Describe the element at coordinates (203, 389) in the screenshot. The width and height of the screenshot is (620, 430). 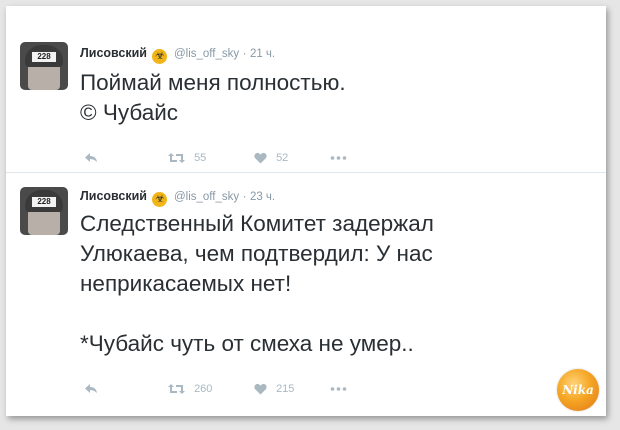
I see `retweet-count: 260` at that location.